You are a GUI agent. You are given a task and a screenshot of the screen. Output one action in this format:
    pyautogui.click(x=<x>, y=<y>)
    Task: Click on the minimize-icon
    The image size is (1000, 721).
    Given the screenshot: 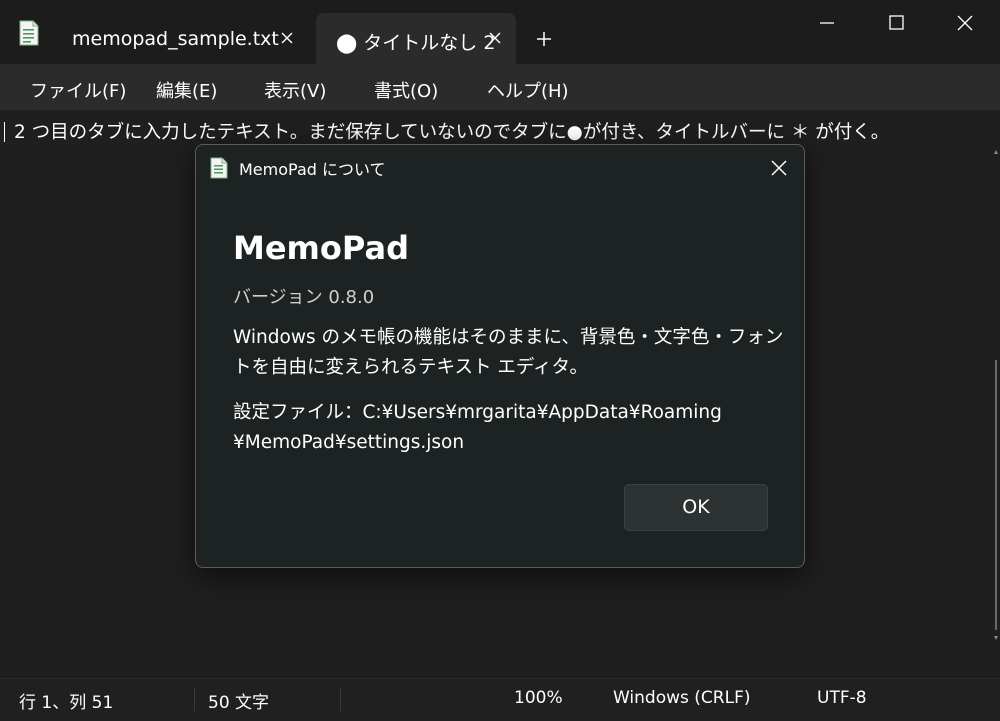 What is the action you would take?
    pyautogui.click(x=827, y=23)
    